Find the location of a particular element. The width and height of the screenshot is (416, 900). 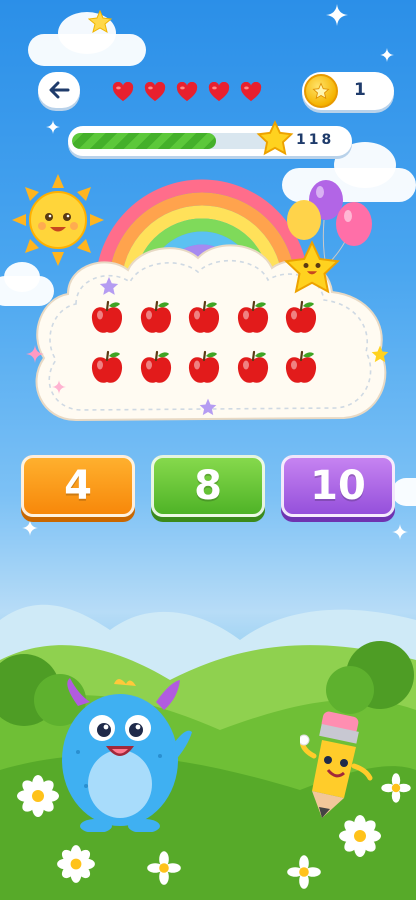

cloud-right-low is located at coordinates (404, 492).